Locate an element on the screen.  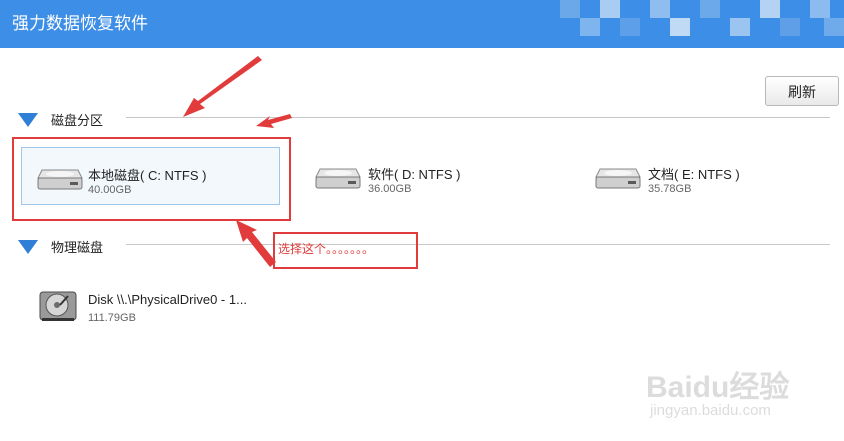
watermark-url: jingyan.baidu.com is located at coordinates (710, 410).